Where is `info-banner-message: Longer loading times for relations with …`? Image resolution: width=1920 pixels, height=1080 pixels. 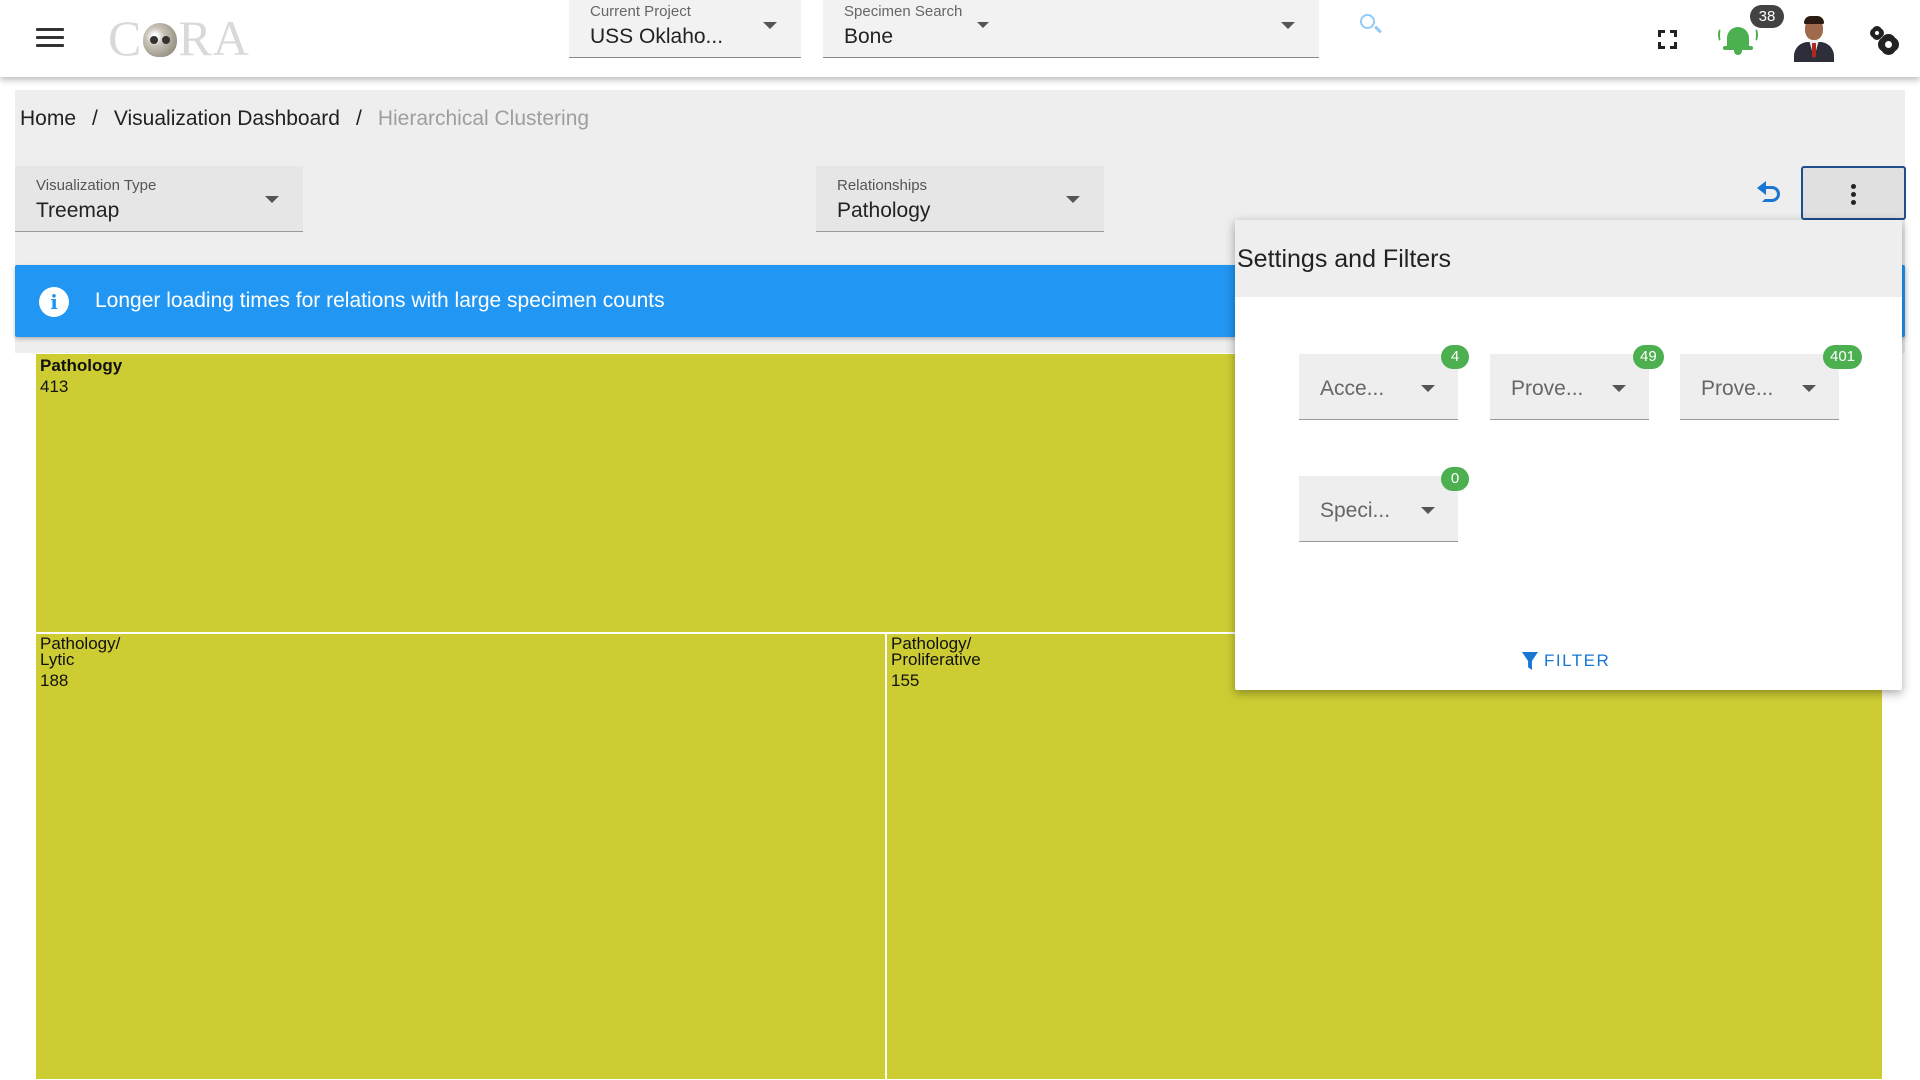 info-banner-message: Longer loading times for relations with … is located at coordinates (380, 300).